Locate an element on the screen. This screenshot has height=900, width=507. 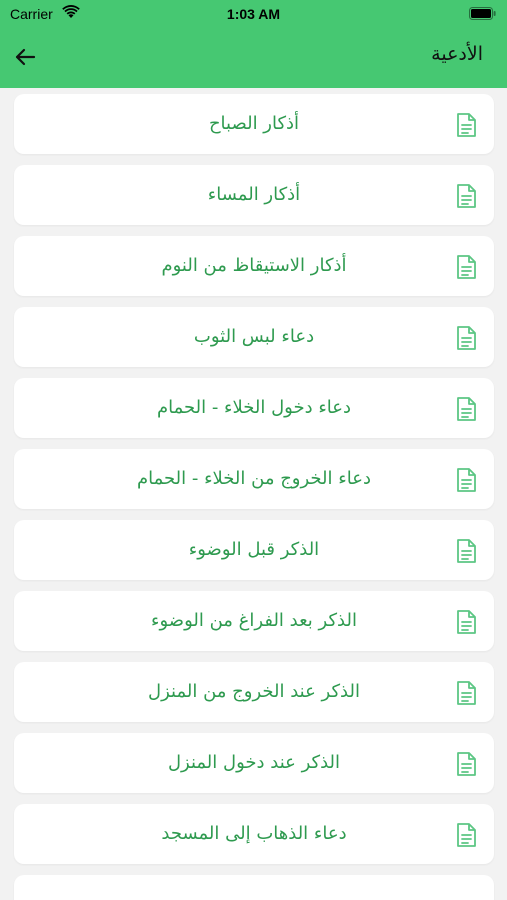
list-item: دعاء دخول الخلاء - الحمام is located at coordinates (254, 408).